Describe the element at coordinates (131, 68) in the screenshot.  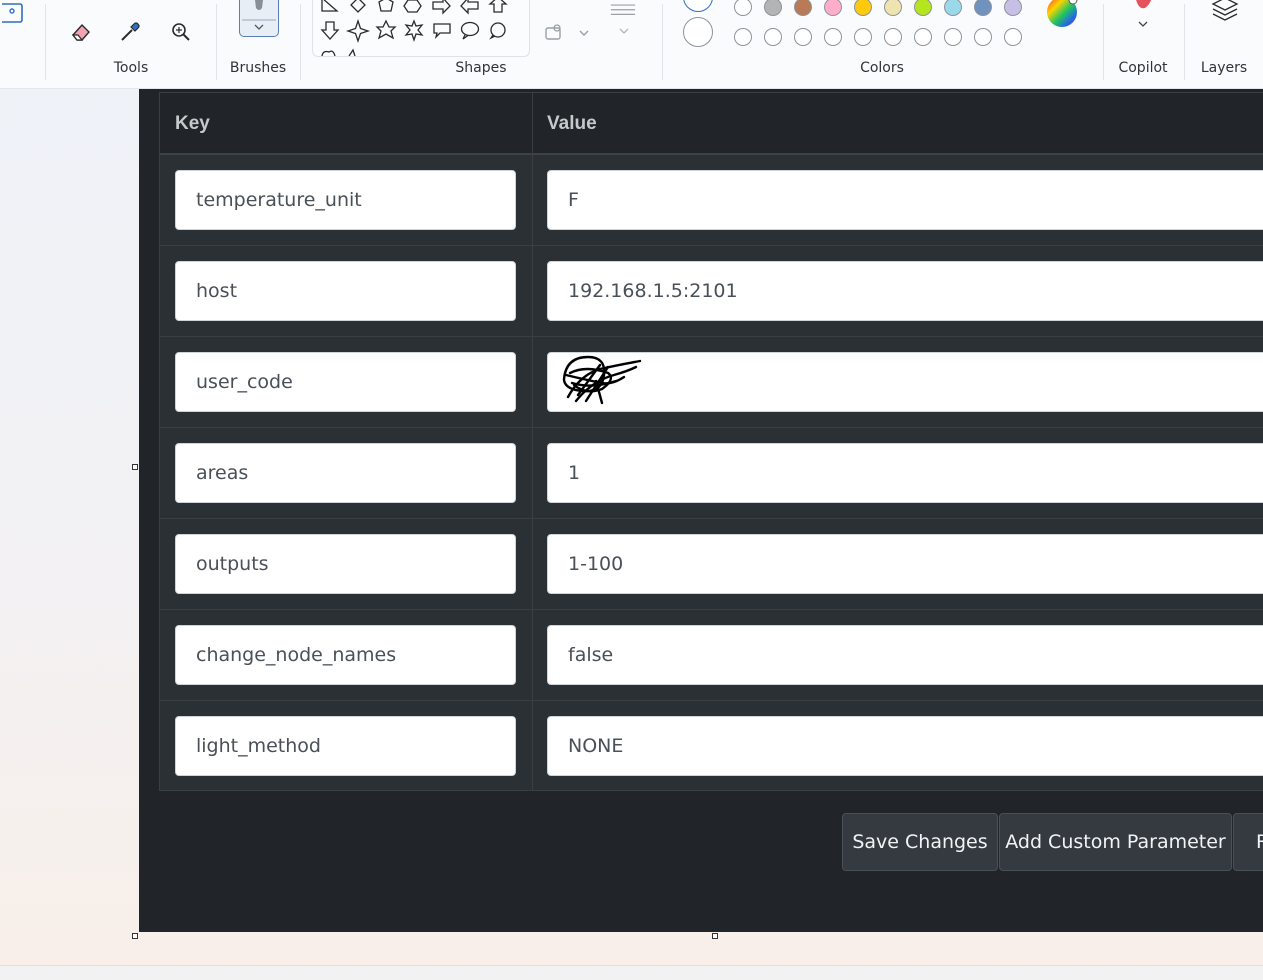
I see `group-label-tools: Tools` at that location.